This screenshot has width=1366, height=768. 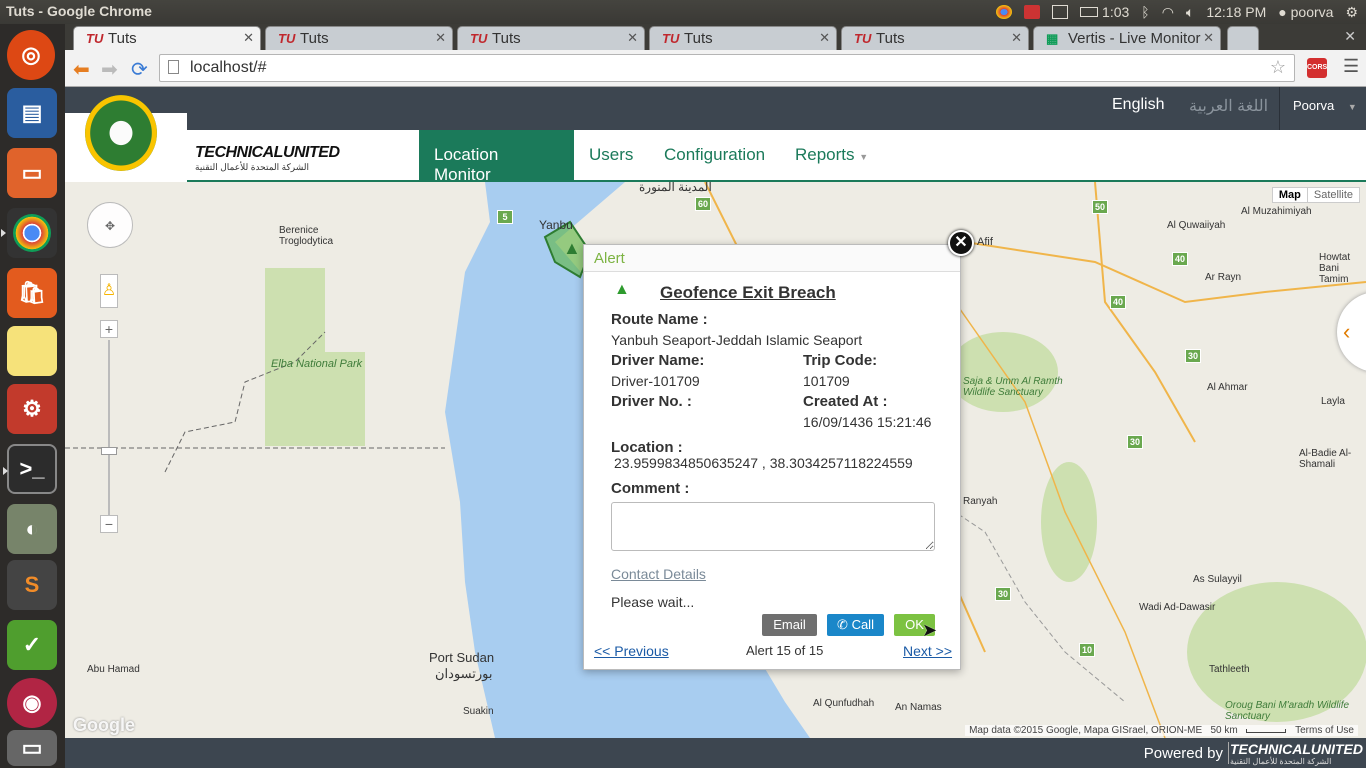 I want to click on zoom-out-button: −, so click(x=109, y=524).